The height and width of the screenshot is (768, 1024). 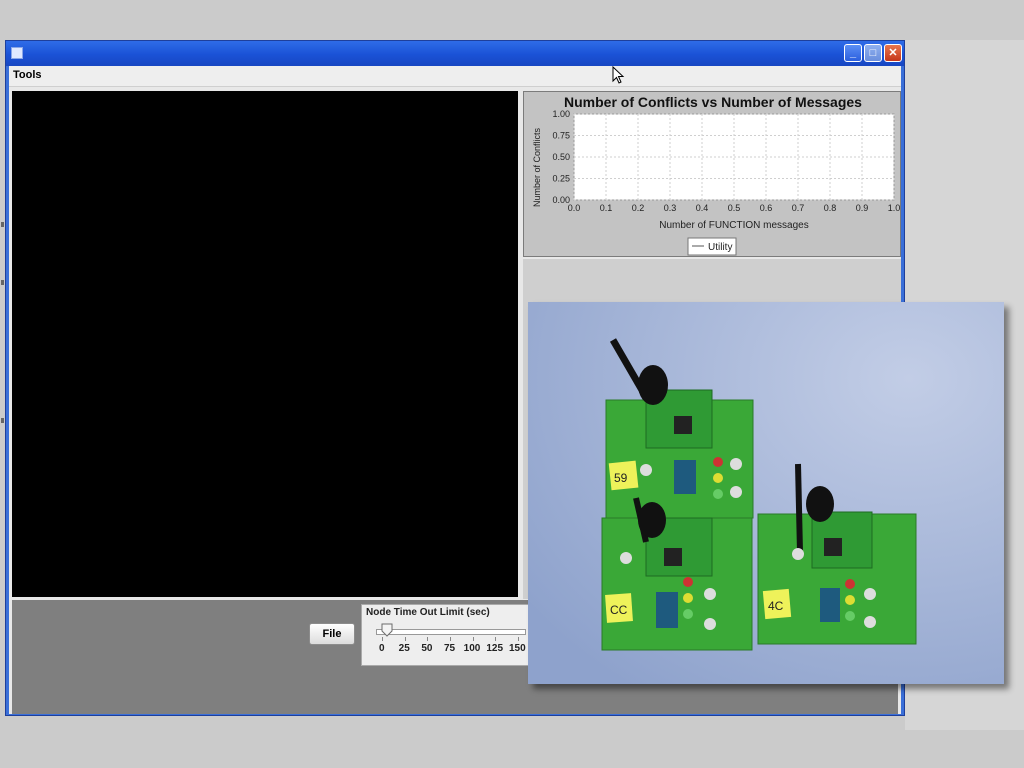 I want to click on y-tick-label: 1.00, so click(x=561, y=114).